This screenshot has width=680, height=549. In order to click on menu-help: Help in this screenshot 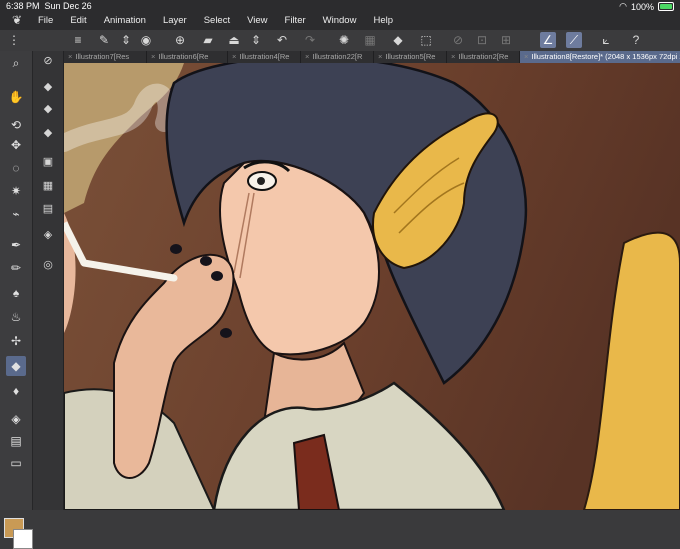, I will do `click(383, 20)`.